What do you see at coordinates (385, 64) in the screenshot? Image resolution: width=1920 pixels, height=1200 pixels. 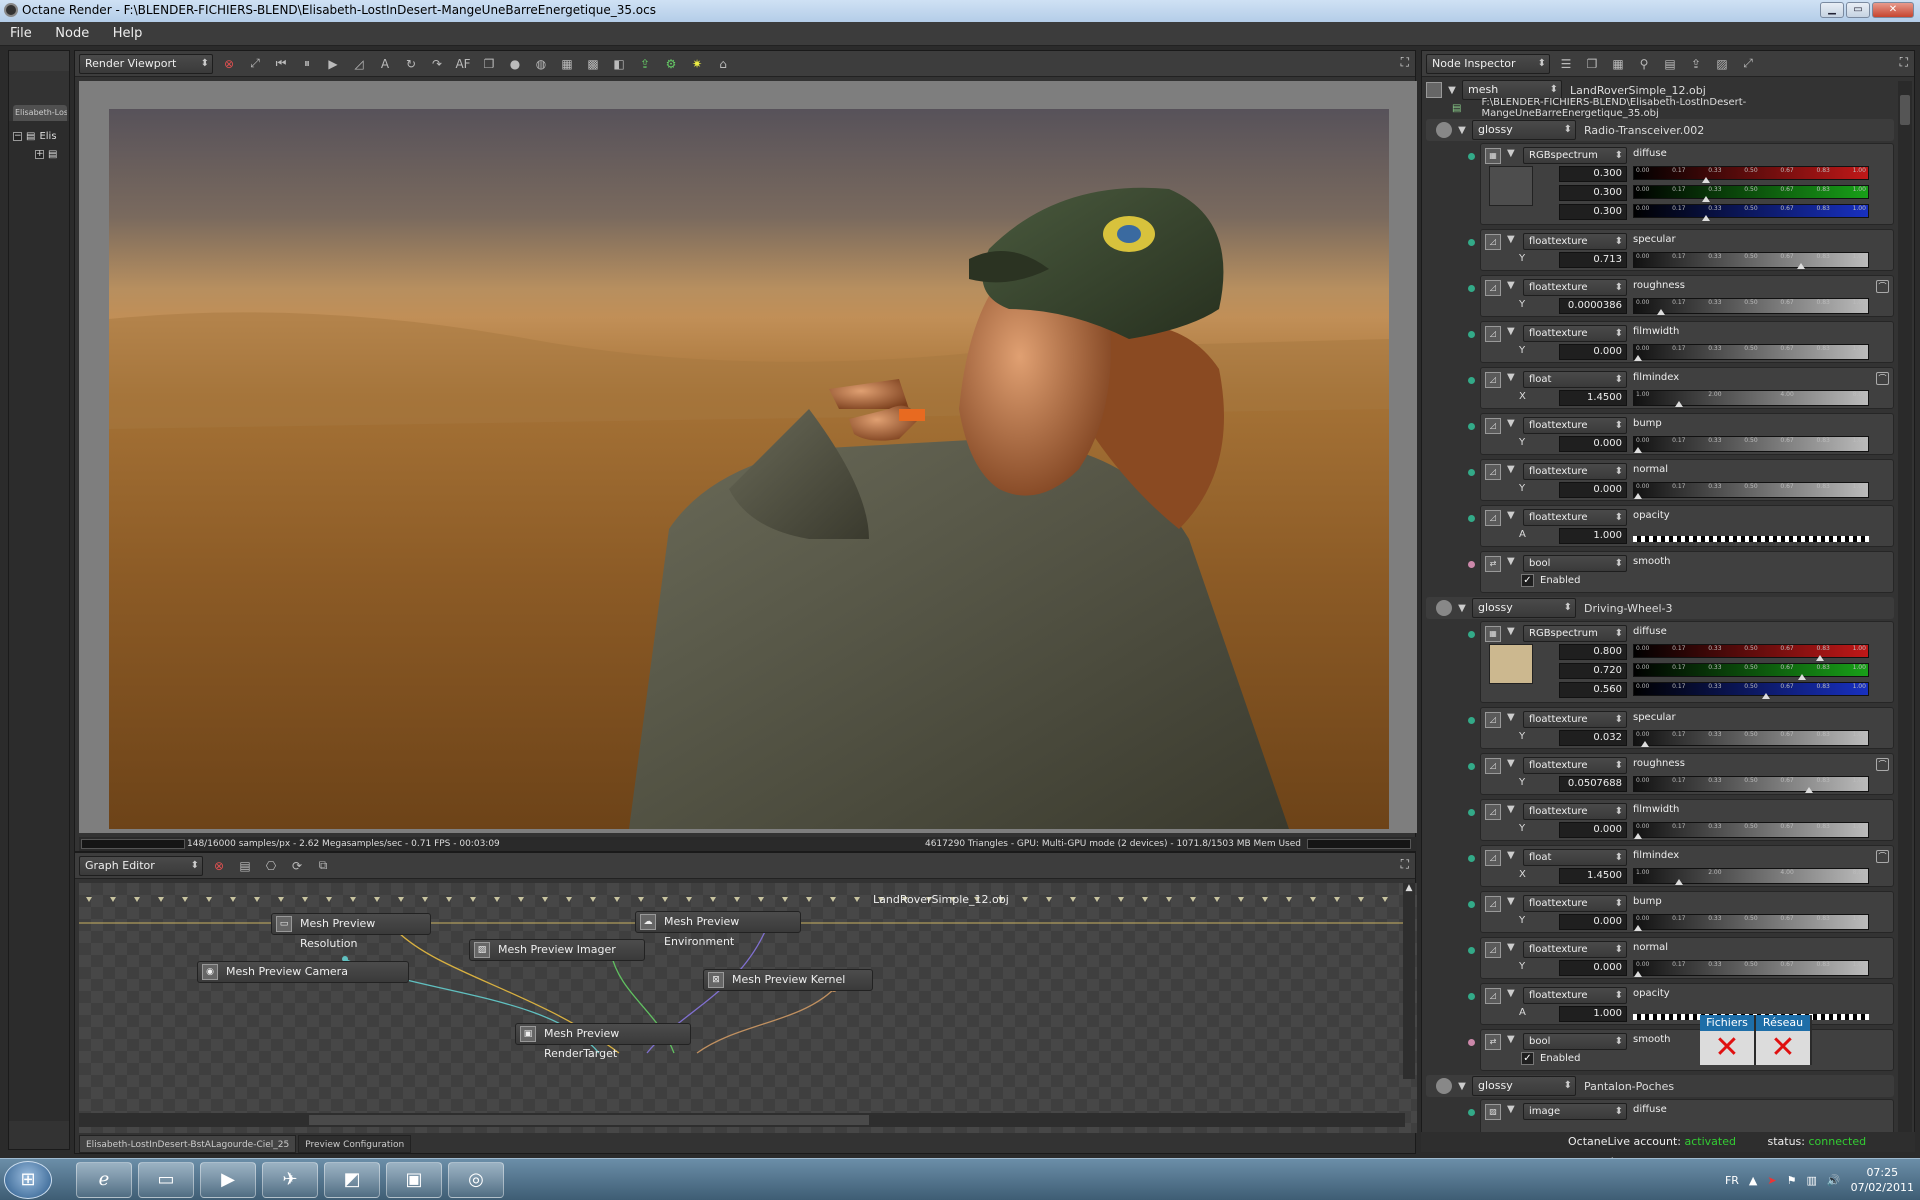 I see `auto-focus-icon: A` at bounding box center [385, 64].